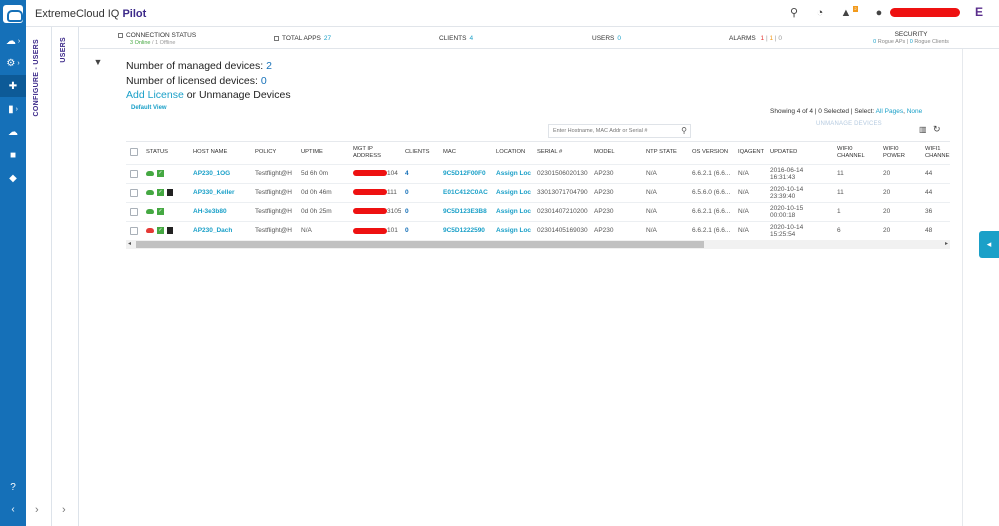 Image resolution: width=999 pixels, height=526 pixels. I want to click on scrollbar-thumb, so click(420, 244).